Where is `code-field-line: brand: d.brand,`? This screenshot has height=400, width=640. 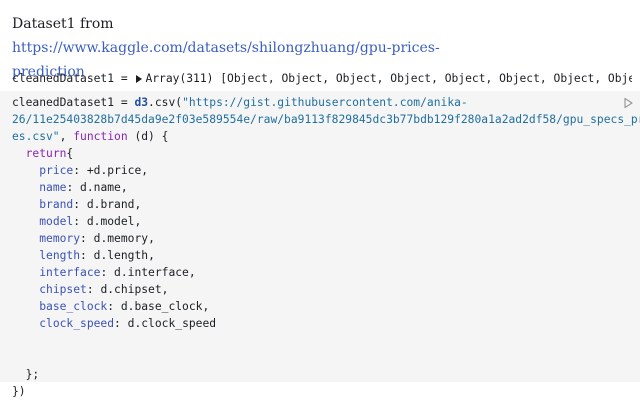
code-field-line: brand: d.brand, is located at coordinates (90, 204).